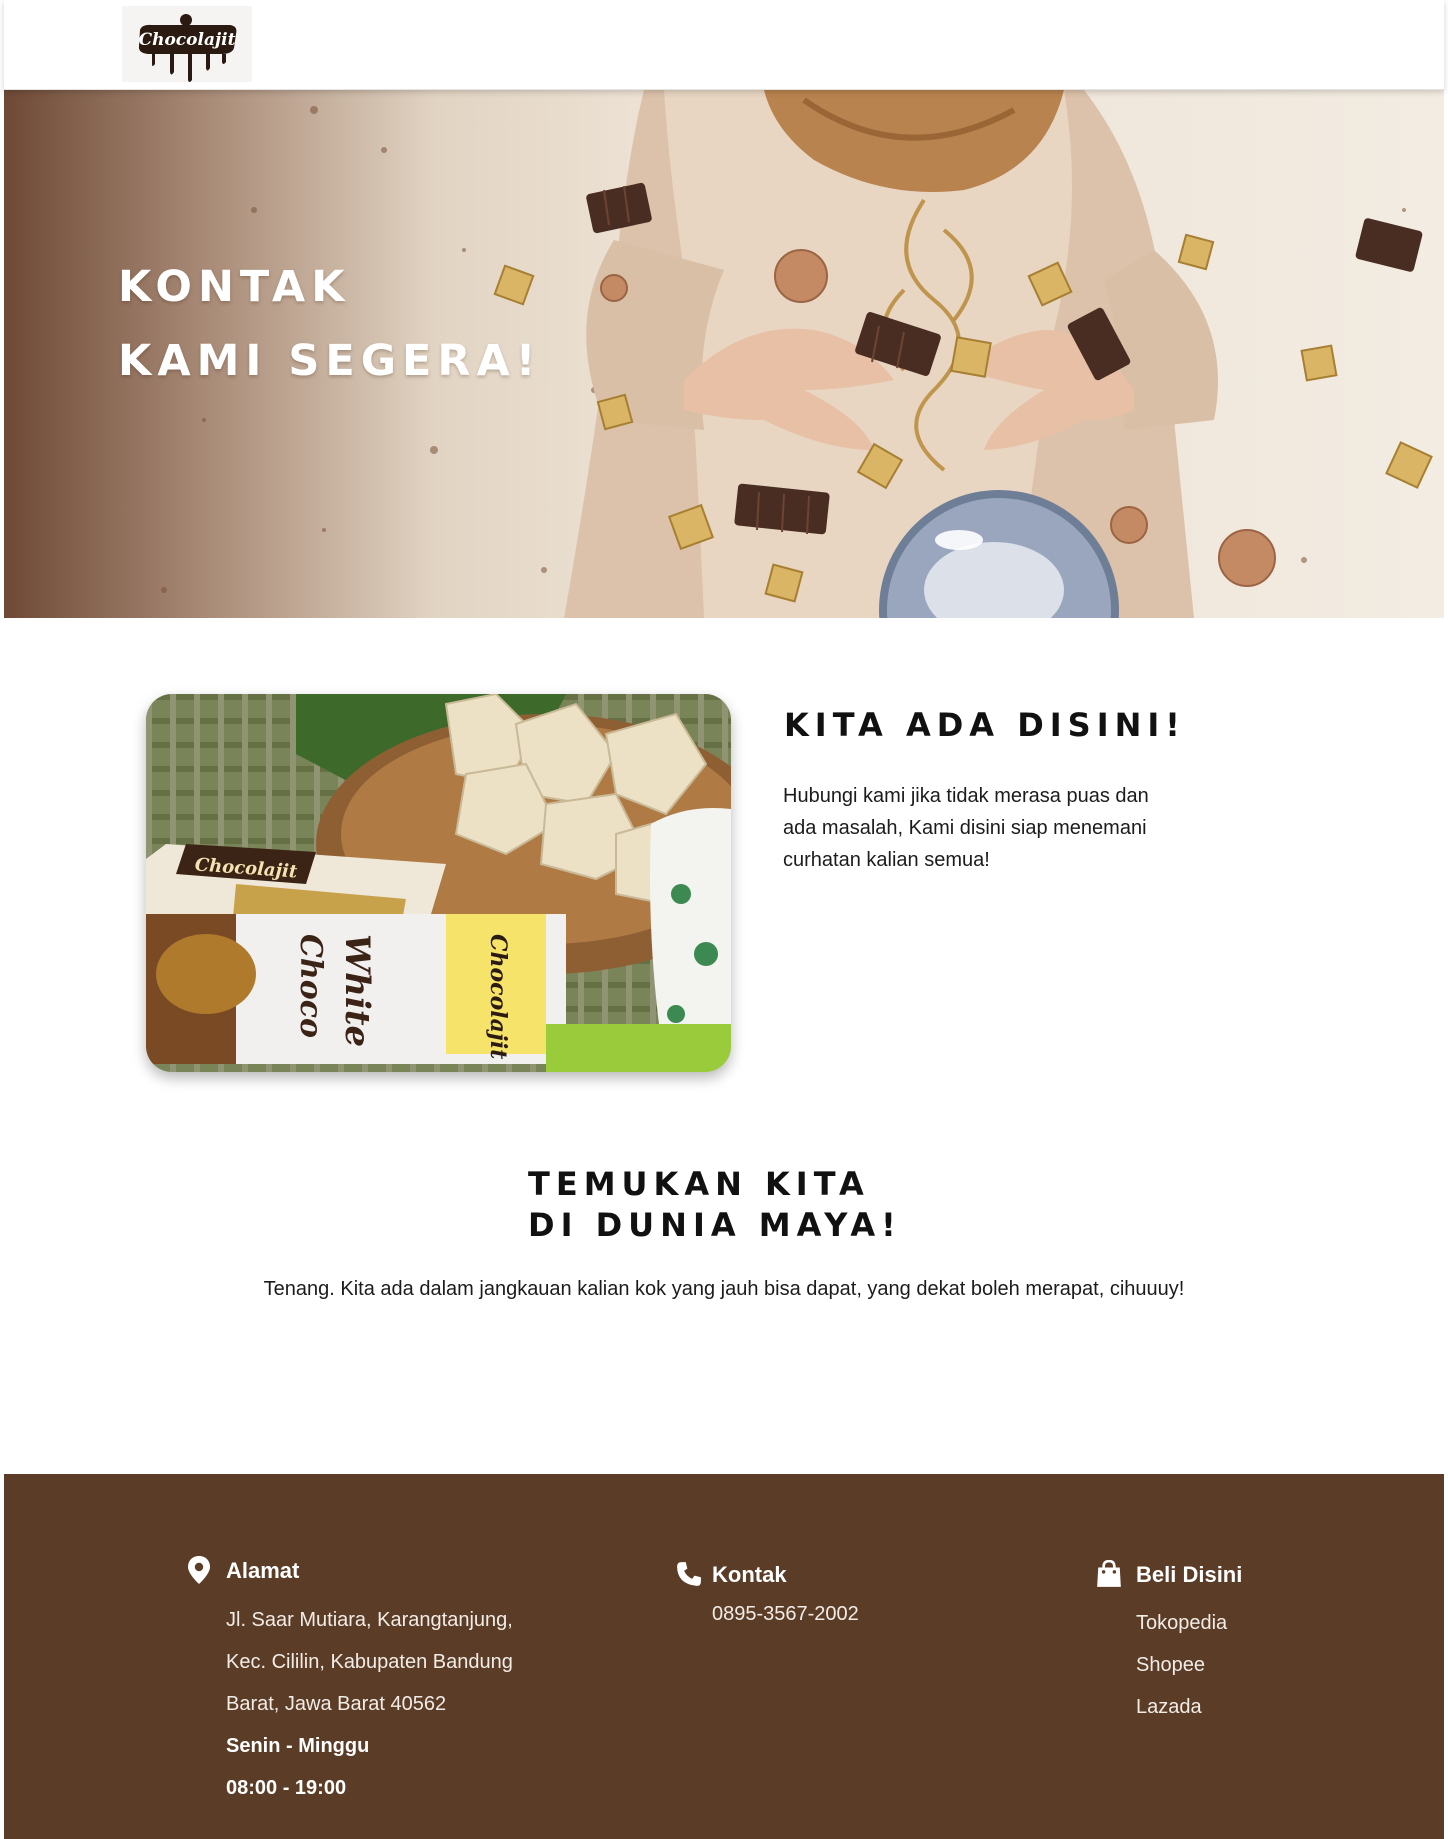 This screenshot has width=1448, height=1839. Describe the element at coordinates (1181, 1623) in the screenshot. I see `tokopedia-link: Tokopedia` at that location.